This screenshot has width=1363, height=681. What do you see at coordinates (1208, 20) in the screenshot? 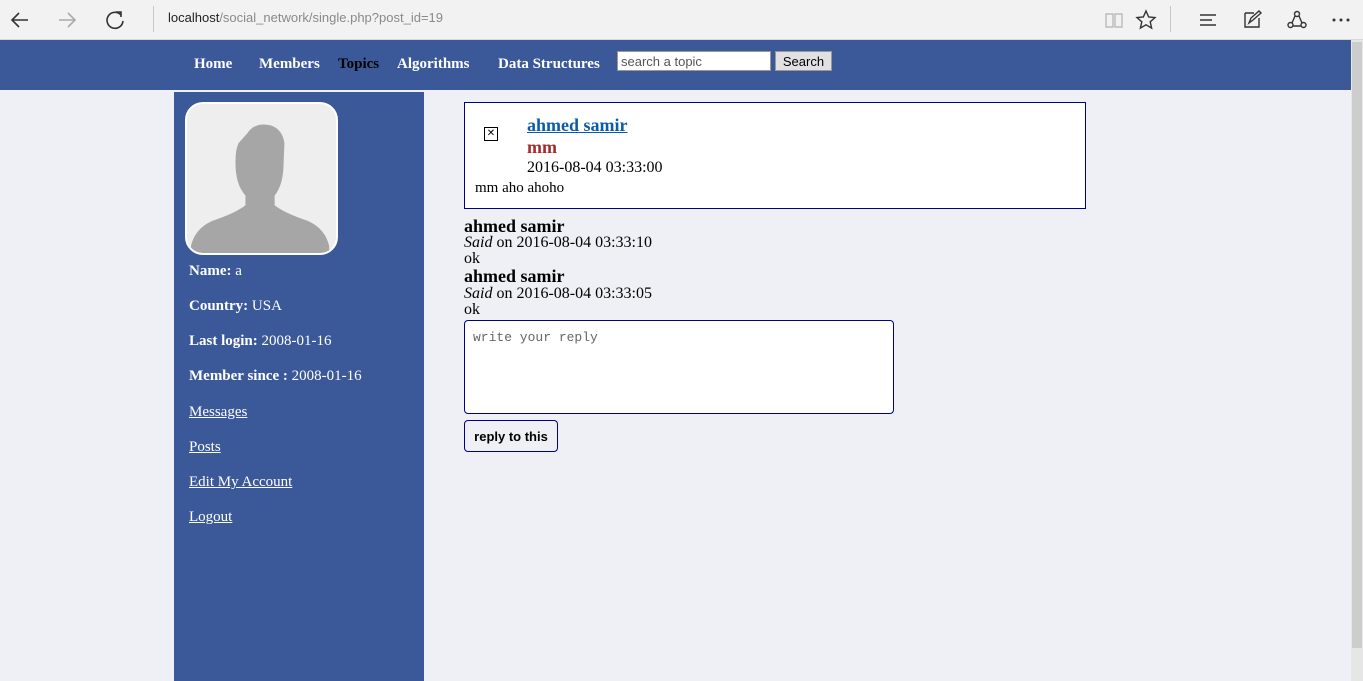
I see `hub-icon` at bounding box center [1208, 20].